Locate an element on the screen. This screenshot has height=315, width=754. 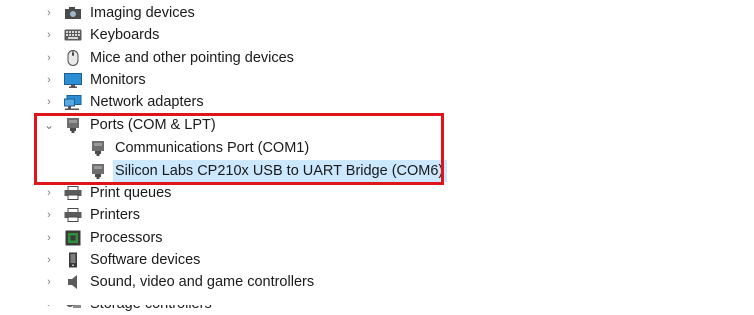
mouse-icon is located at coordinates (73, 58).